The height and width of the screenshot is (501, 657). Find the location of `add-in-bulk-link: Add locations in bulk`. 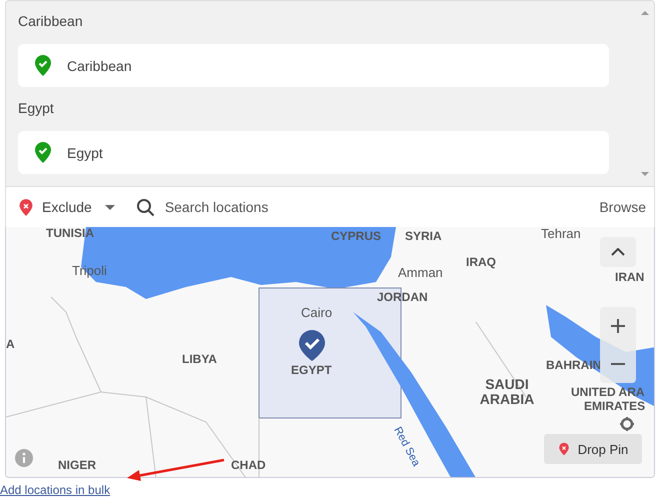

add-in-bulk-link: Add locations in bulk is located at coordinates (55, 490).